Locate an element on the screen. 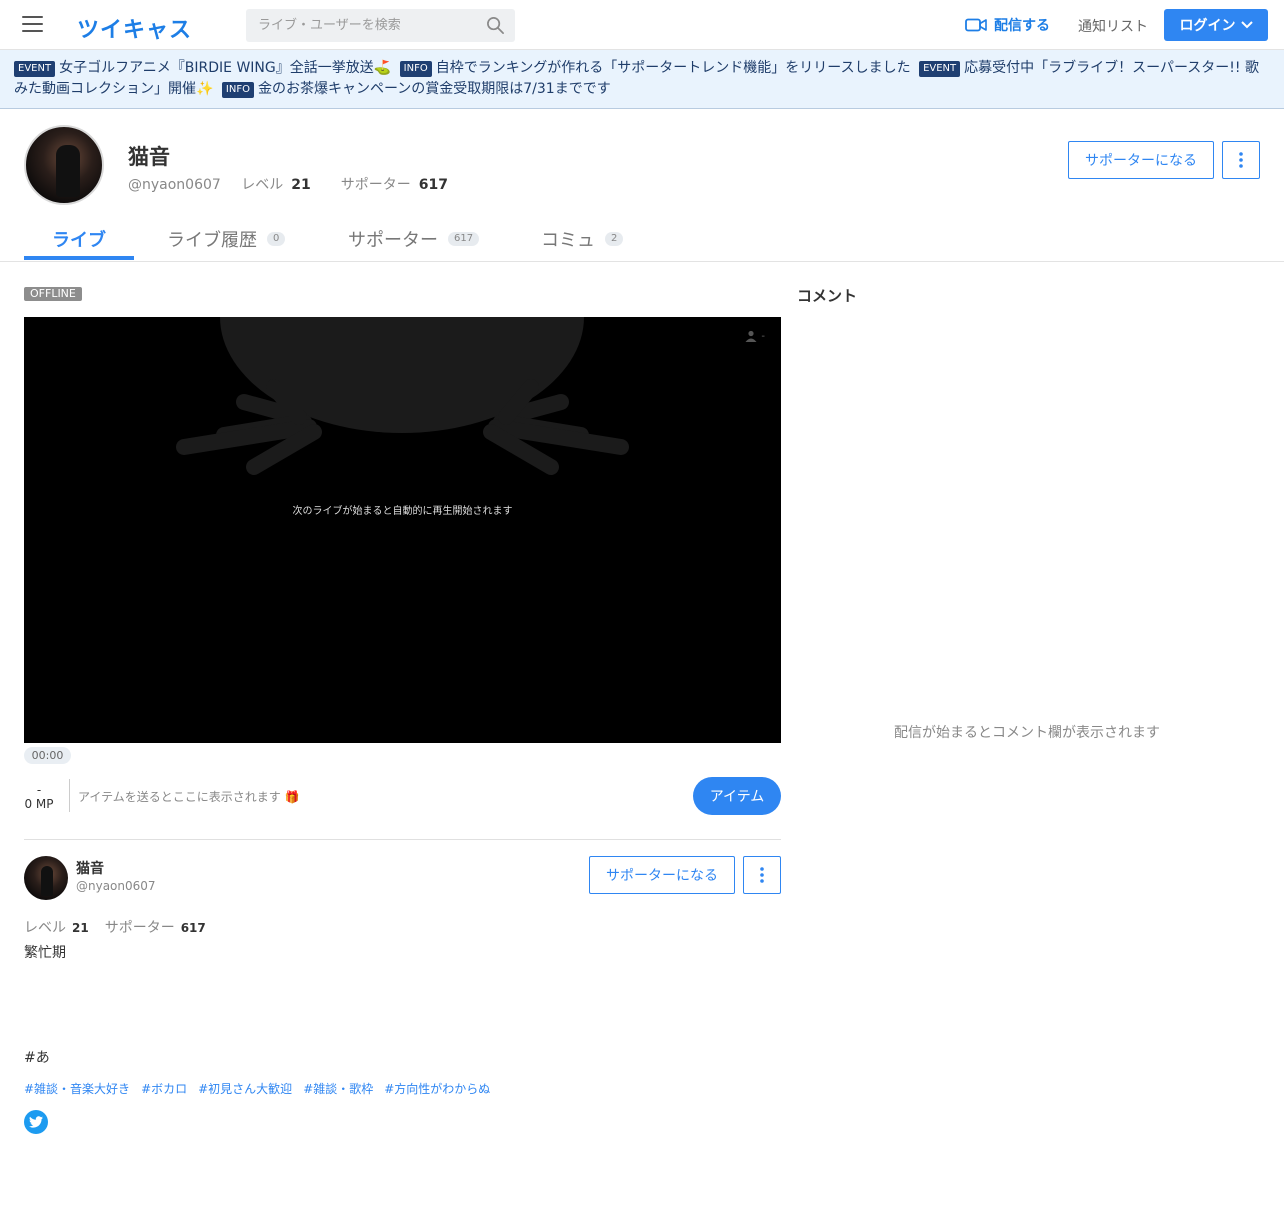 The height and width of the screenshot is (1207, 1284). mascot-silhouette-icon is located at coordinates (402, 396).